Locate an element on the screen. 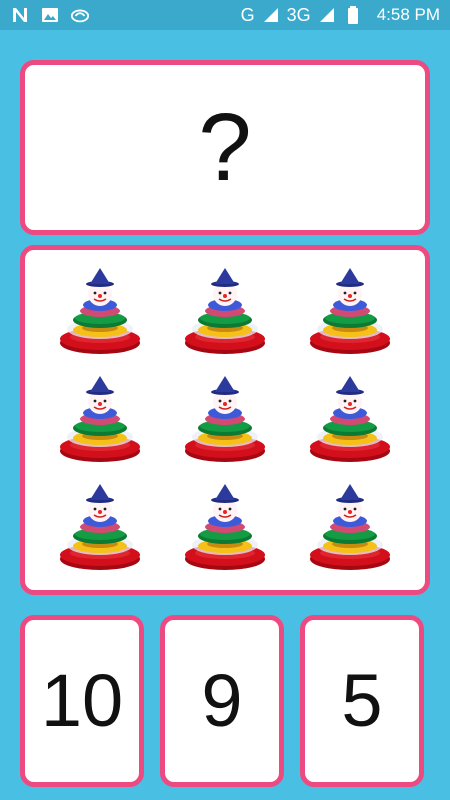 This screenshot has height=800, width=450. status-left-icons is located at coordinates (50, 15).